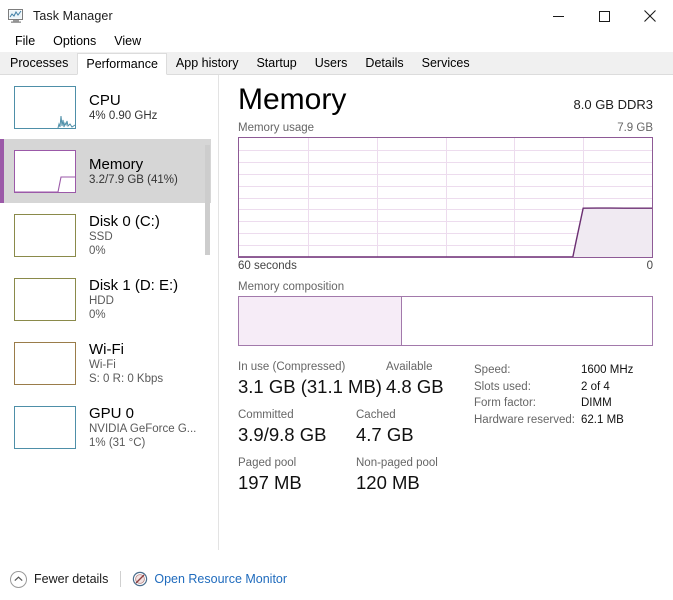 The width and height of the screenshot is (673, 600). I want to click on tab-details: Details, so click(384, 63).